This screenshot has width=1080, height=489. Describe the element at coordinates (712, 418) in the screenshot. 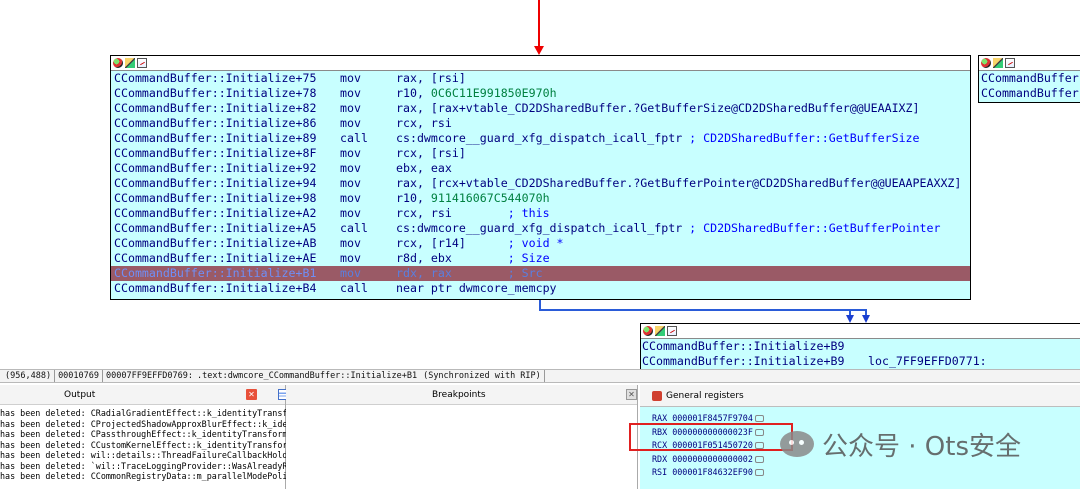

I see `register-value: 000001F8457F9704` at that location.